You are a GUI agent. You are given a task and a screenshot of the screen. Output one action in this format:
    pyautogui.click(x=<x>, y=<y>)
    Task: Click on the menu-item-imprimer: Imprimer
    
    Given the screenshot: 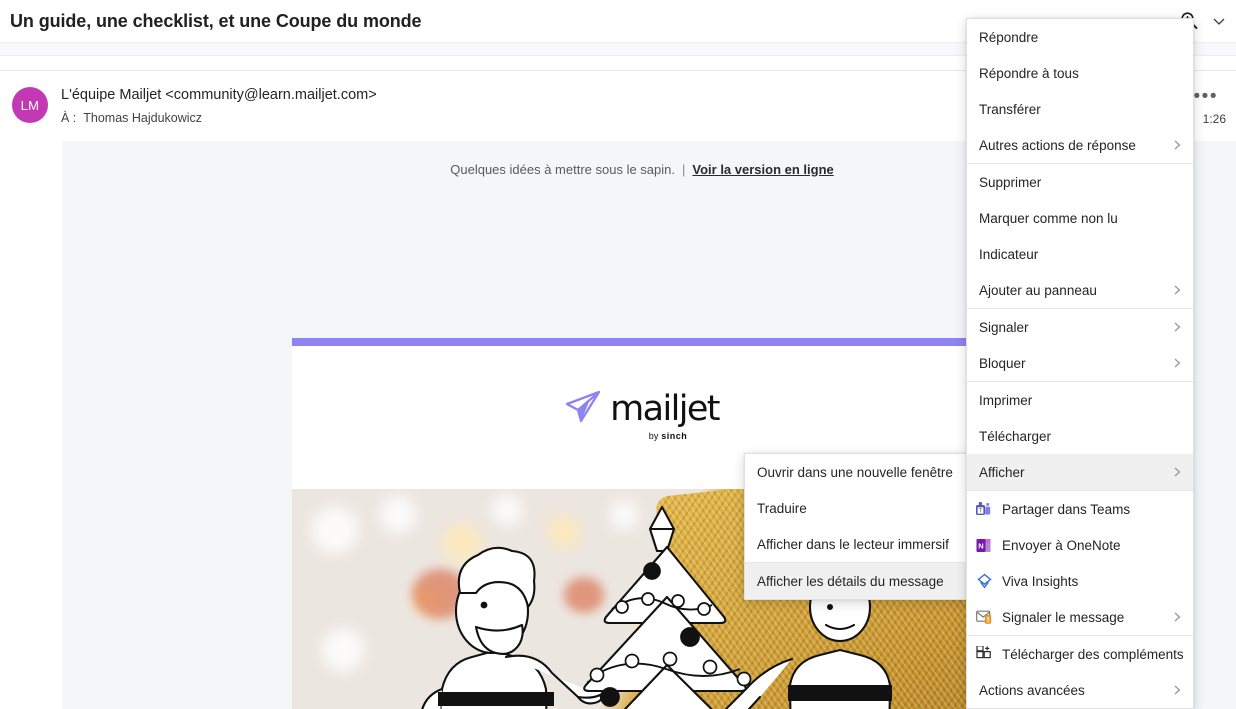 What is the action you would take?
    pyautogui.click(x=1080, y=400)
    